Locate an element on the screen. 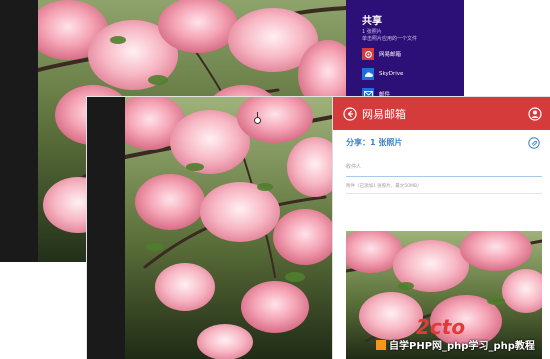  share-target-netease-mail: 网易邮箱 is located at coordinates (381, 54).